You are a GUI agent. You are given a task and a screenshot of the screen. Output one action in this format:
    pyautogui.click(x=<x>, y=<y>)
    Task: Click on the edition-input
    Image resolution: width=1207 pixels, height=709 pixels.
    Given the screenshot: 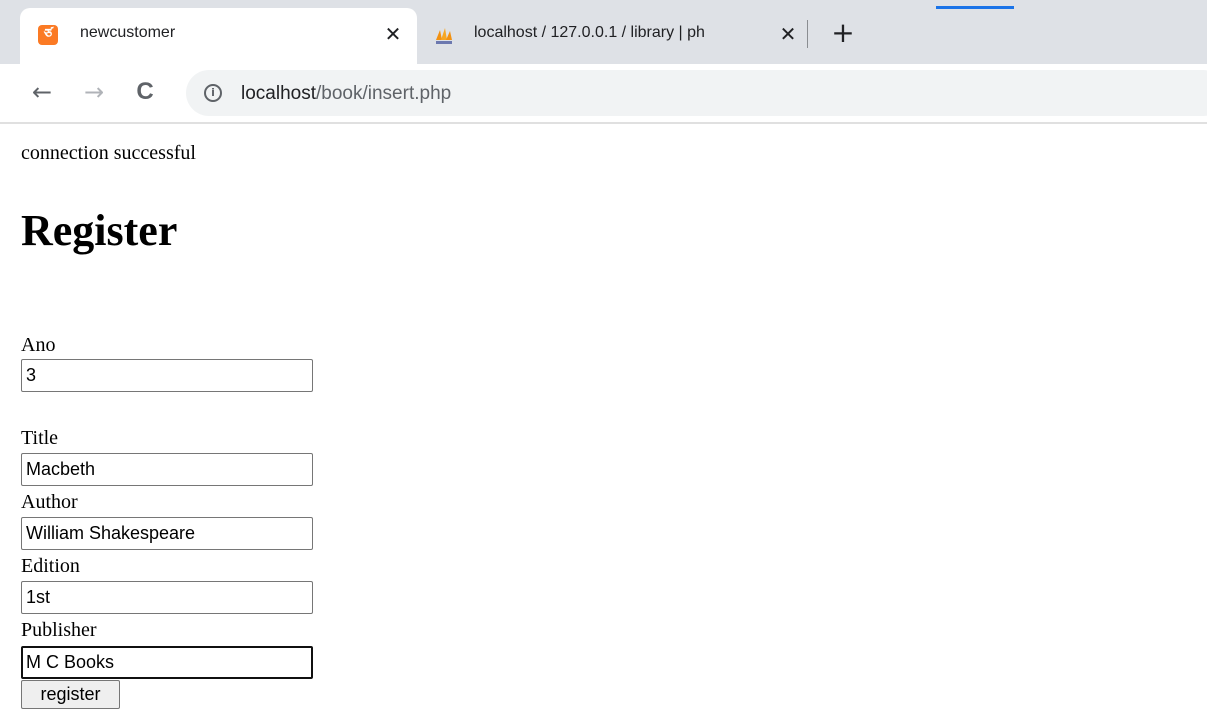 What is the action you would take?
    pyautogui.click(x=167, y=597)
    